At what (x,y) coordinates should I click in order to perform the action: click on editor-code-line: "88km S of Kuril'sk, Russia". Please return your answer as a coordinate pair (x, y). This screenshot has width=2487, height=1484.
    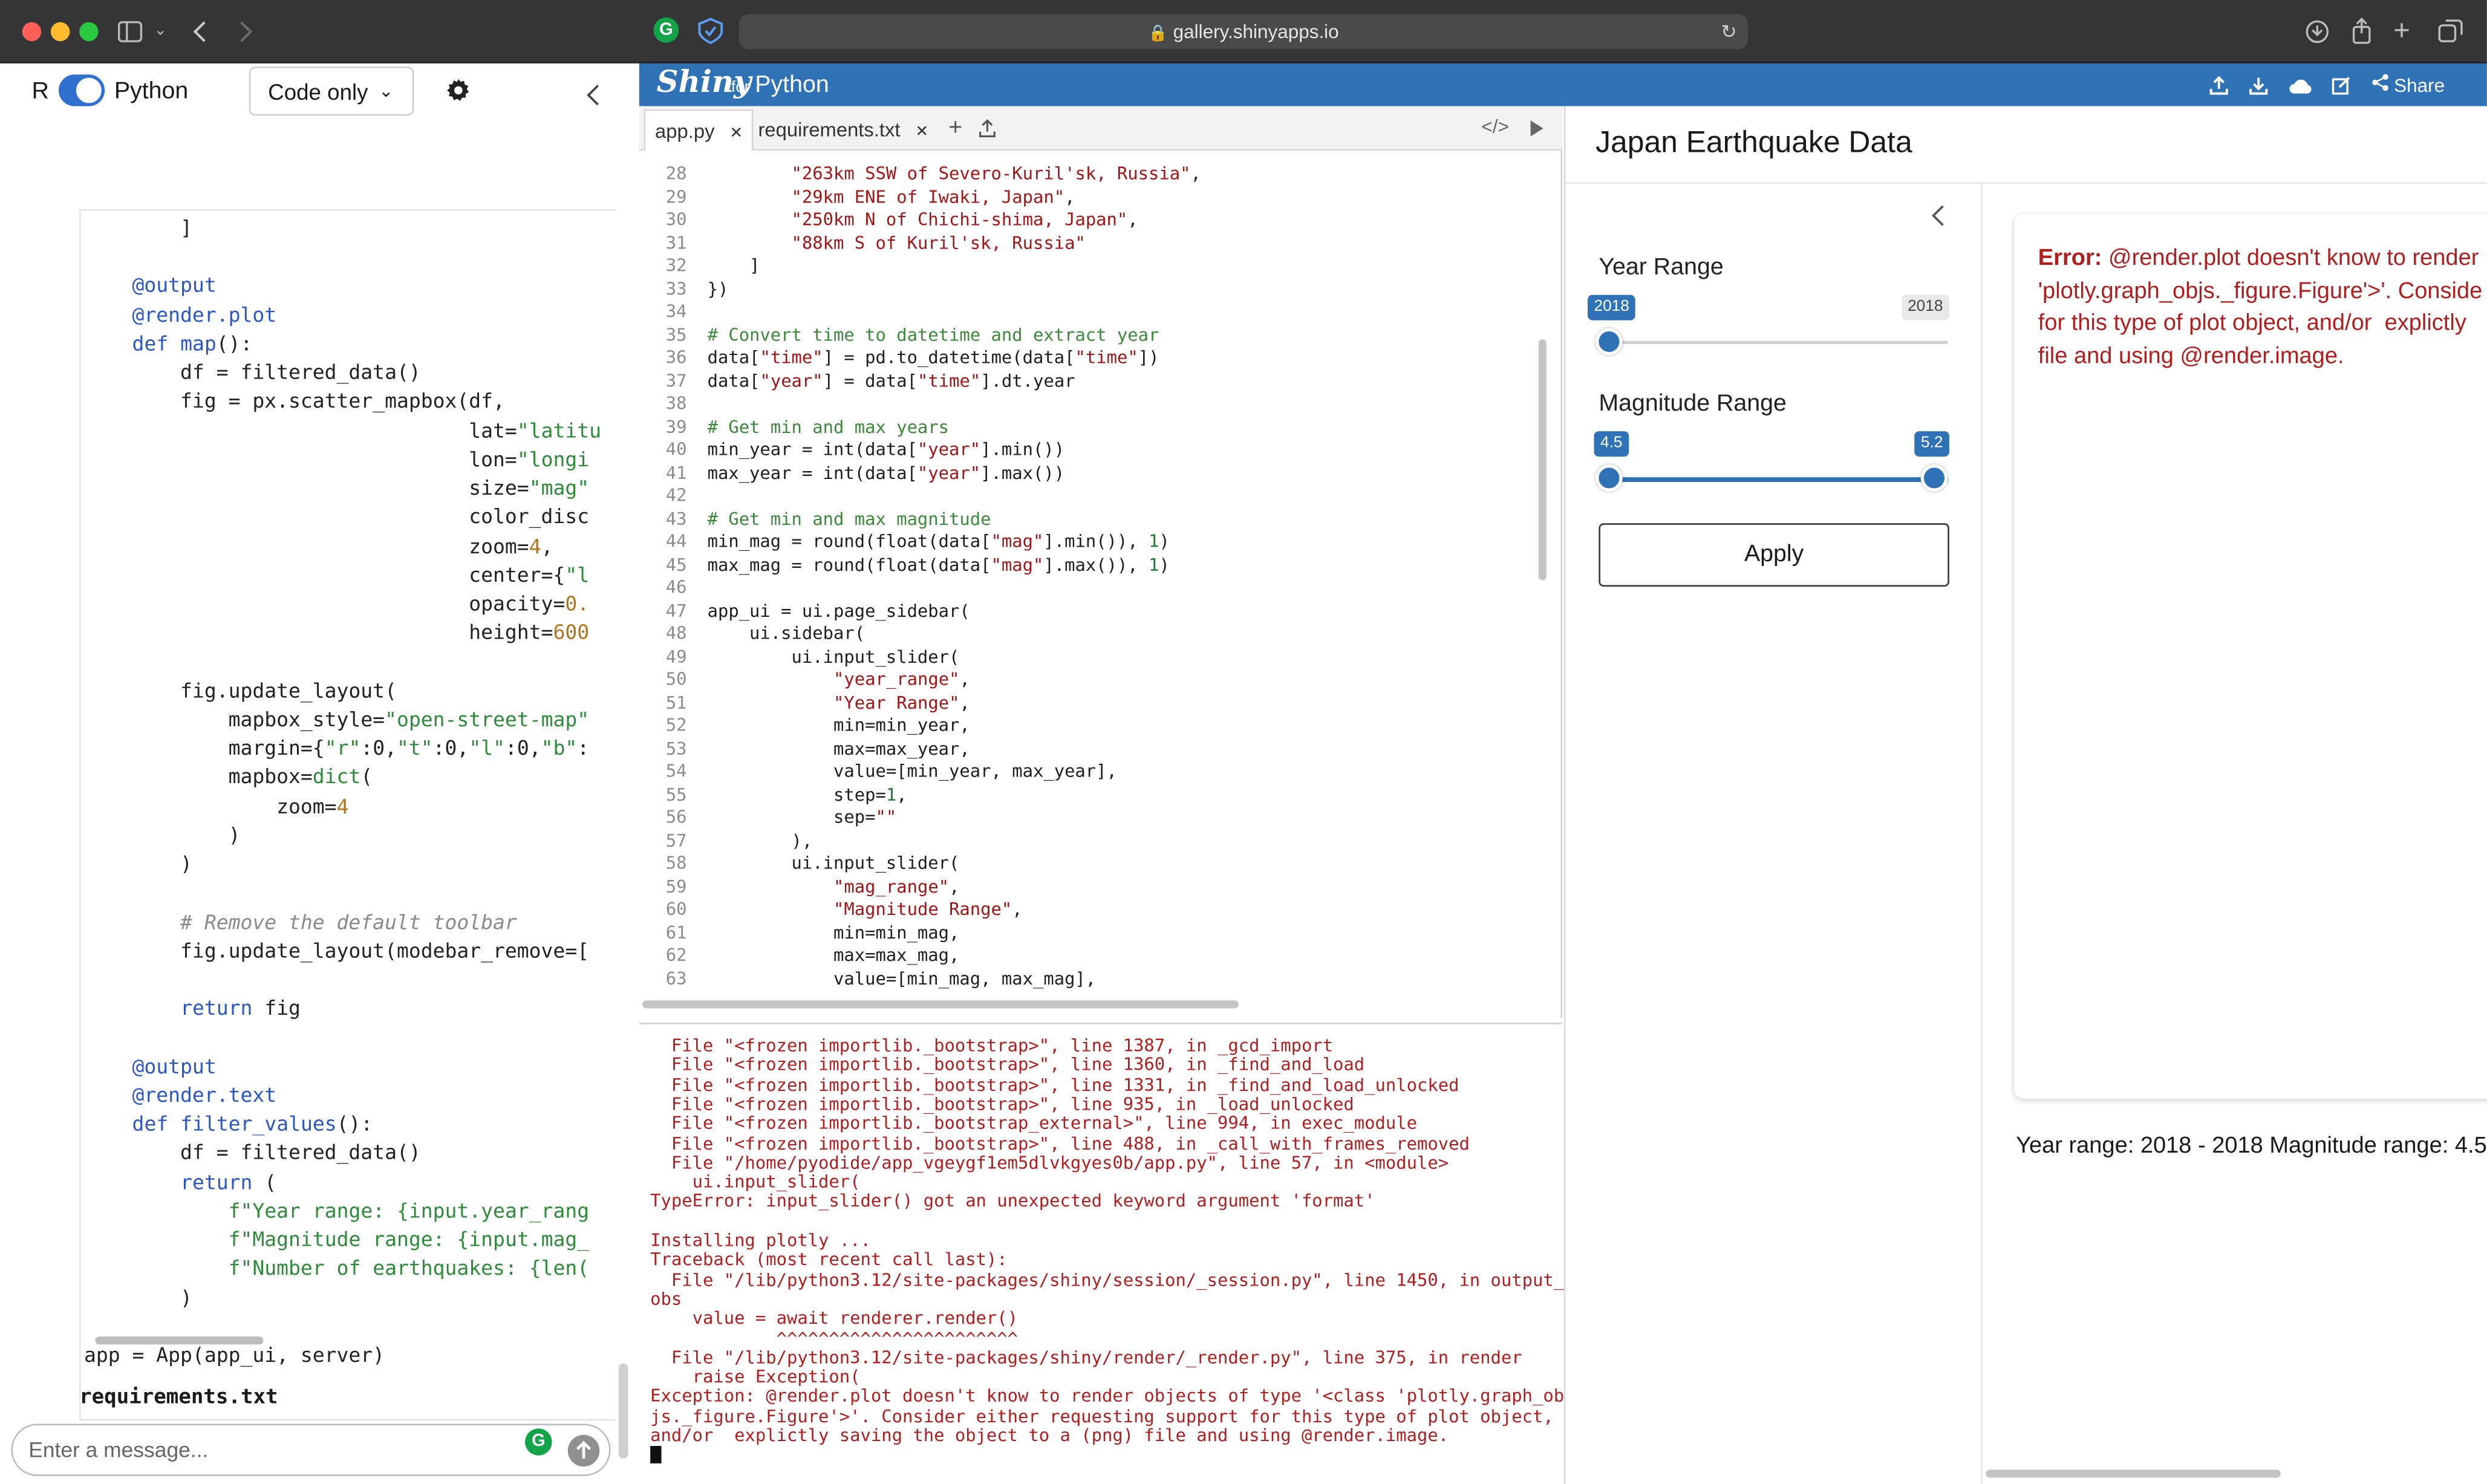
    Looking at the image, I should click on (897, 243).